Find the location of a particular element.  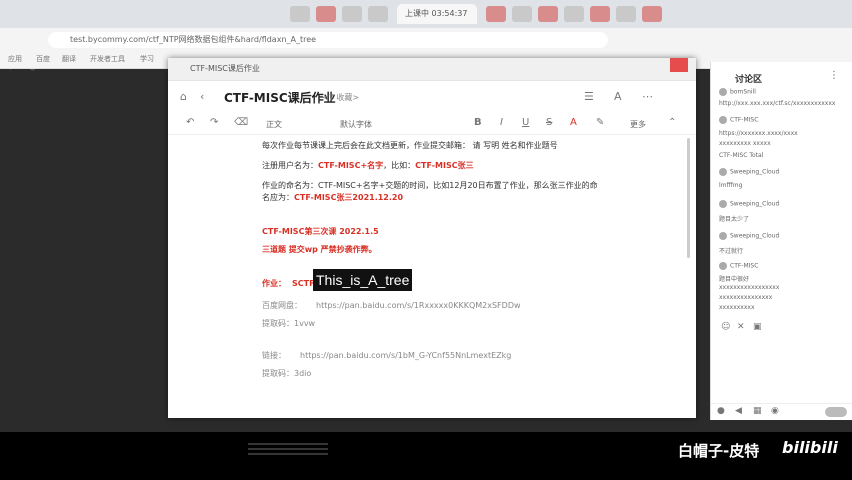

doc-text: 注册用户名为： is located at coordinates (290, 165).